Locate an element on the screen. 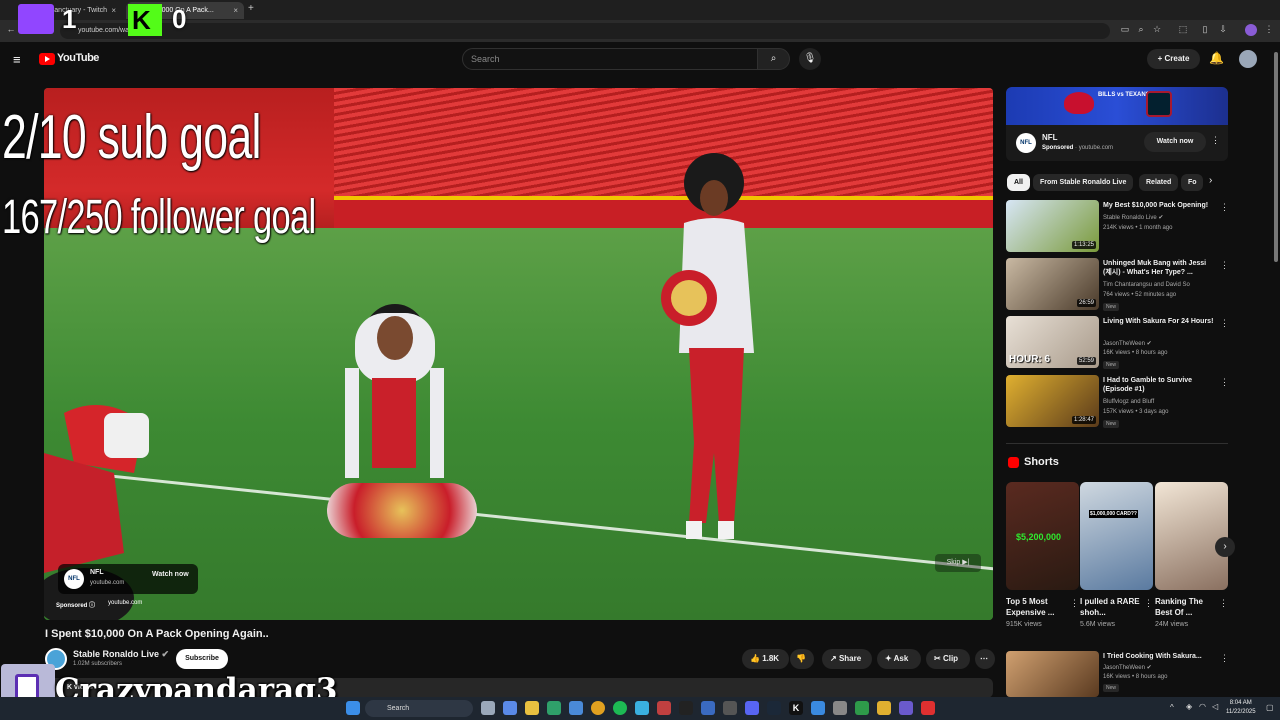 Image resolution: width=1280 pixels, height=720 pixels. ask-button: ✦ Ask is located at coordinates (899, 659).